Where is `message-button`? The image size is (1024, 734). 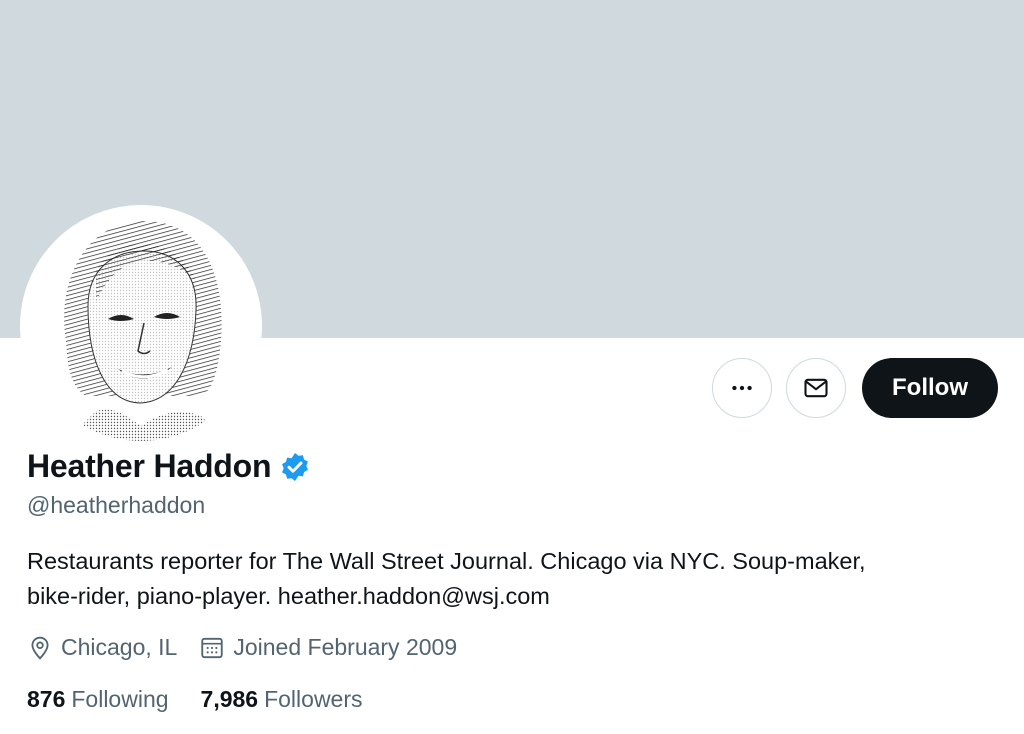
message-button is located at coordinates (816, 388).